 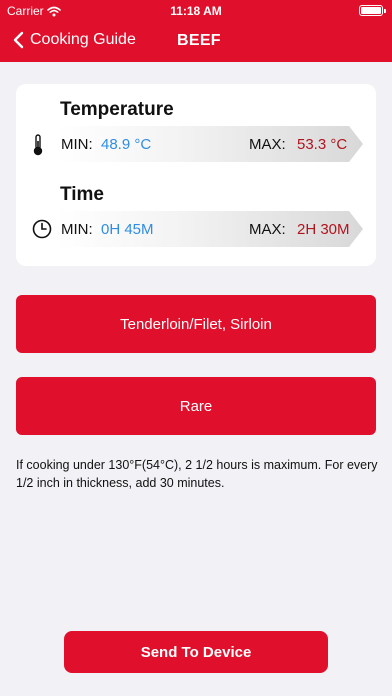 What do you see at coordinates (21, 40) in the screenshot?
I see `chevron-left-icon` at bounding box center [21, 40].